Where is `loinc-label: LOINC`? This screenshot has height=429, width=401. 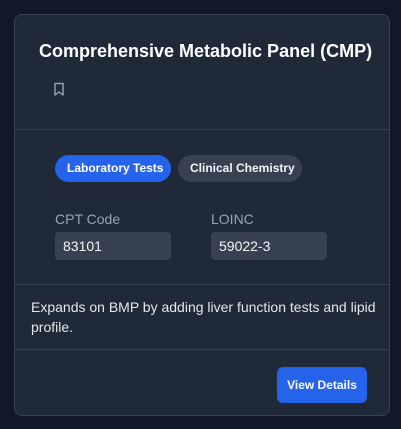
loinc-label: LOINC is located at coordinates (232, 219).